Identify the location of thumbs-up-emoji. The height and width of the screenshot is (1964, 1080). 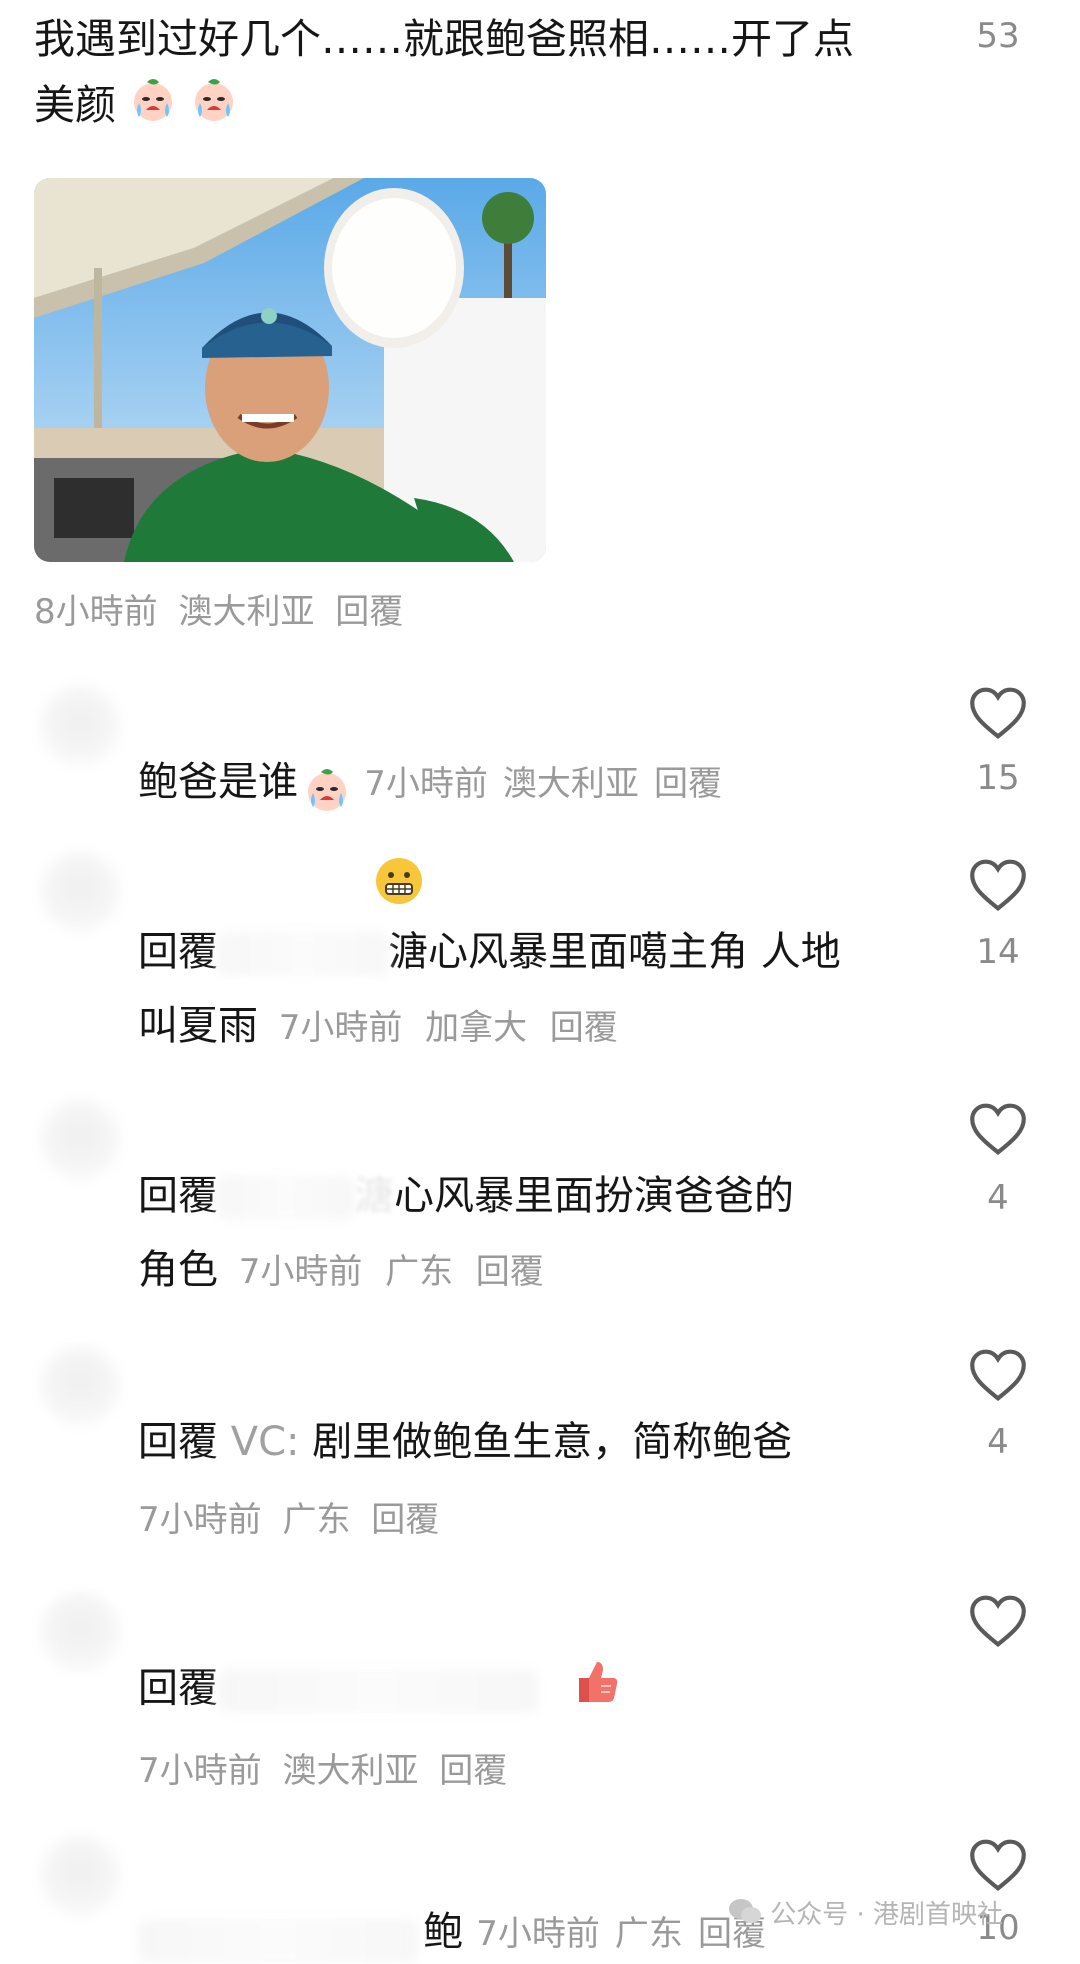
(596, 1690).